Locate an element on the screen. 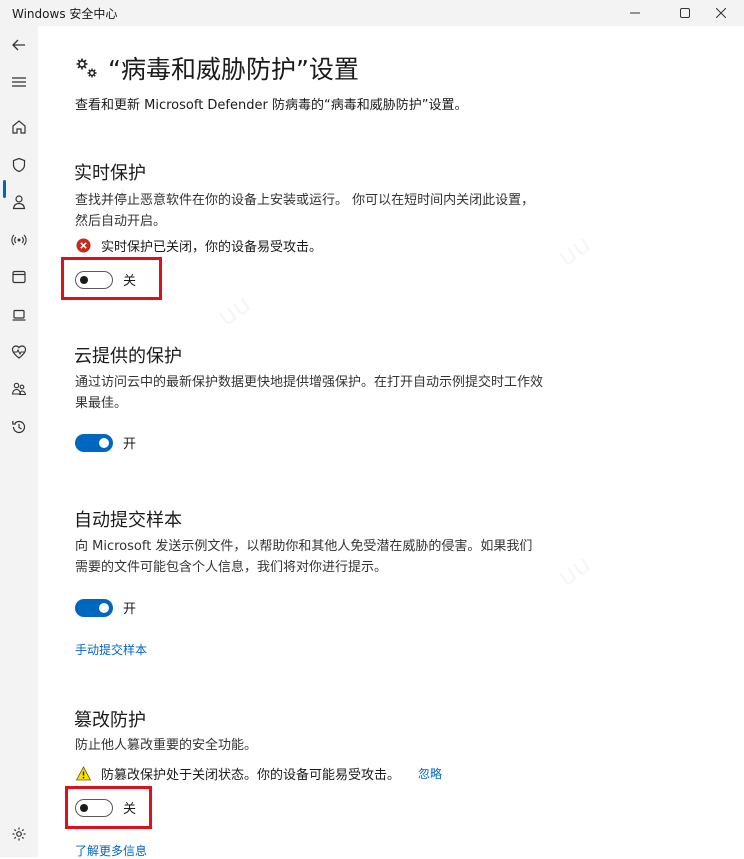 The height and width of the screenshot is (859, 744). close-icon is located at coordinates (721, 13).